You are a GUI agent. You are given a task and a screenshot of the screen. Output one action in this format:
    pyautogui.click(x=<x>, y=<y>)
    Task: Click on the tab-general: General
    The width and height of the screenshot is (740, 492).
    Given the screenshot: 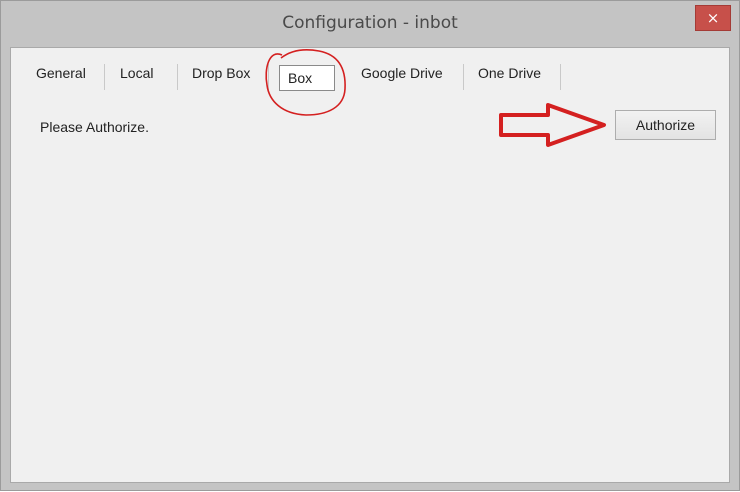 What is the action you would take?
    pyautogui.click(x=61, y=73)
    